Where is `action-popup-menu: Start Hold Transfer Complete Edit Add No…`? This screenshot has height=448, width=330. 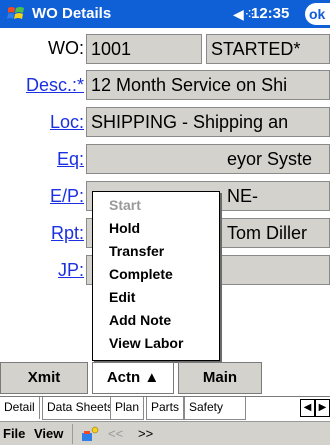
action-popup-menu: Start Hold Transfer Complete Edit Add No… is located at coordinates (156, 276).